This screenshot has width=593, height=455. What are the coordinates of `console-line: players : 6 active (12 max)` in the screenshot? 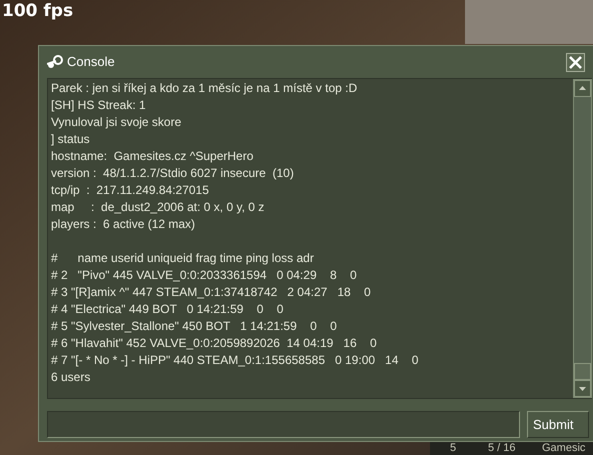 It's located at (123, 224).